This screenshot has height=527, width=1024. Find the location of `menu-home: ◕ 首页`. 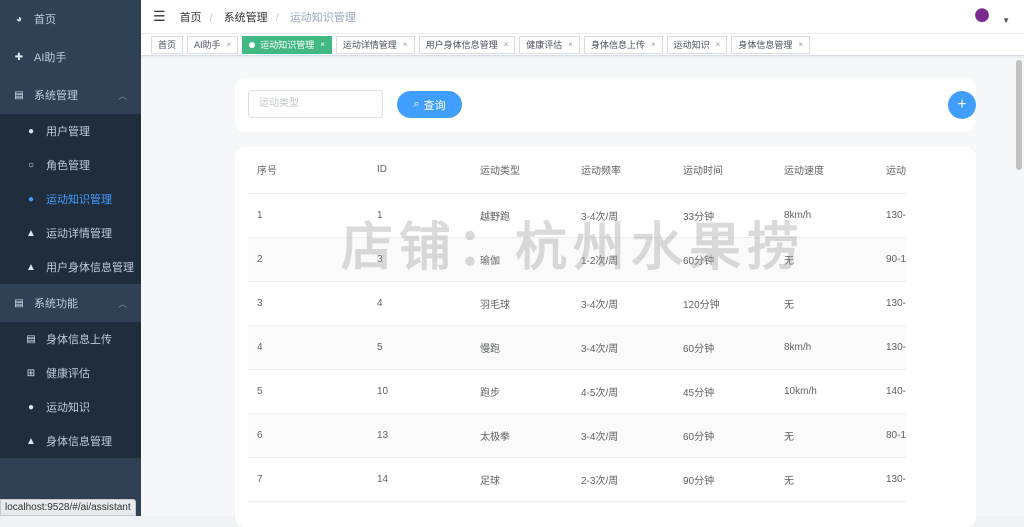

menu-home: ◕ 首页 is located at coordinates (70, 19).